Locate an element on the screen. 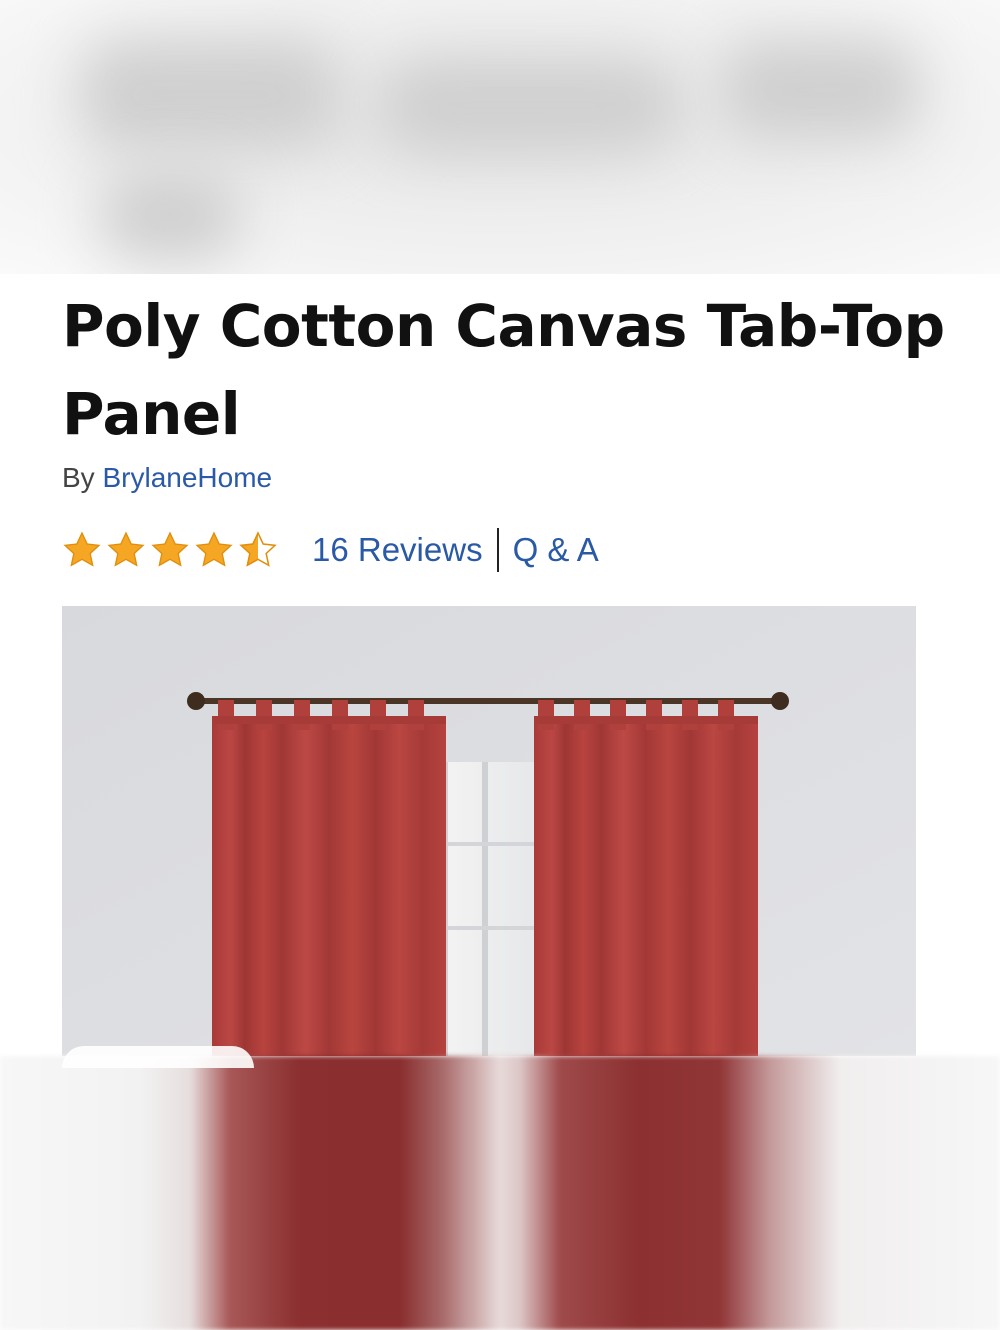 The height and width of the screenshot is (1330, 1000). product-title: Poly Cotton Canvas Tab-Top Panel is located at coordinates (503, 370).